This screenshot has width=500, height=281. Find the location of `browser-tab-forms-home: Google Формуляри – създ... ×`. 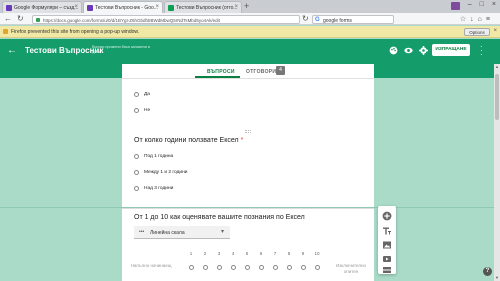

browser-tab-forms-home: Google Формуляри – създ... × is located at coordinates (42, 7).